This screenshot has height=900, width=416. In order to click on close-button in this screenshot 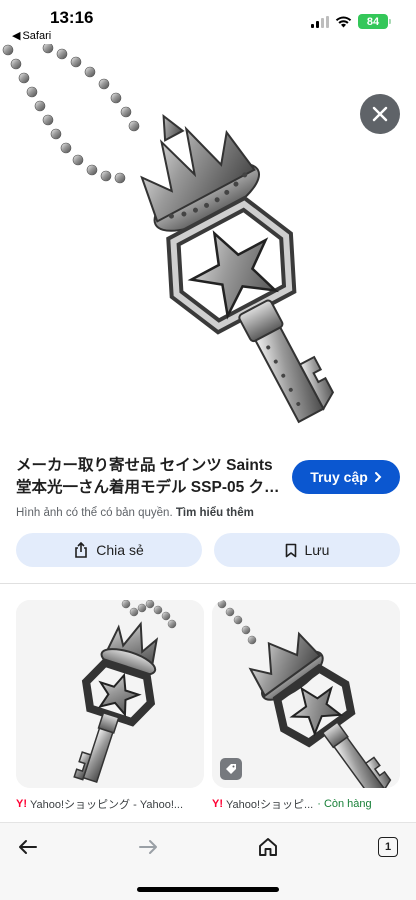, I will do `click(380, 114)`.